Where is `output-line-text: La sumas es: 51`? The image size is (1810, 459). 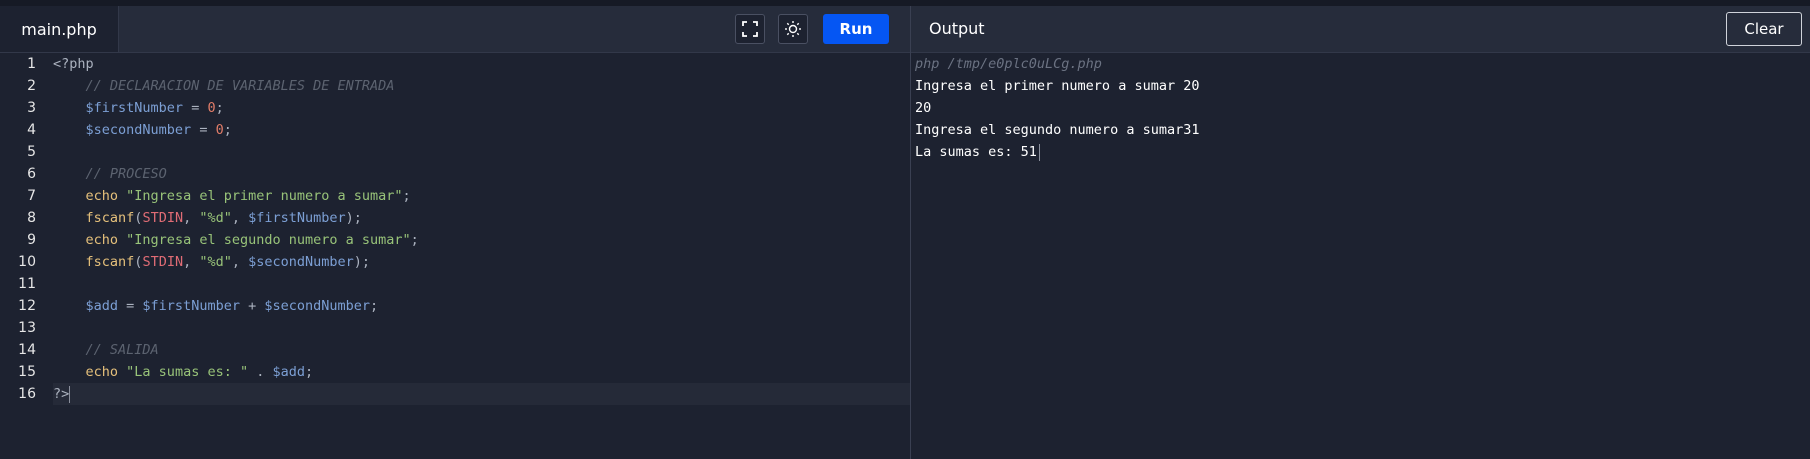
output-line-text: La sumas es: 51 is located at coordinates (976, 152).